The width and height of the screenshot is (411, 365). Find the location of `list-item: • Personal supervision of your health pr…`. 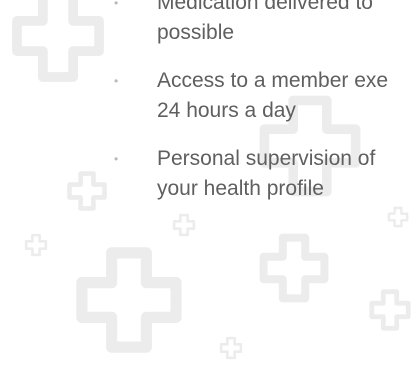

list-item: • Personal supervision of your health pr… is located at coordinates (262, 174).